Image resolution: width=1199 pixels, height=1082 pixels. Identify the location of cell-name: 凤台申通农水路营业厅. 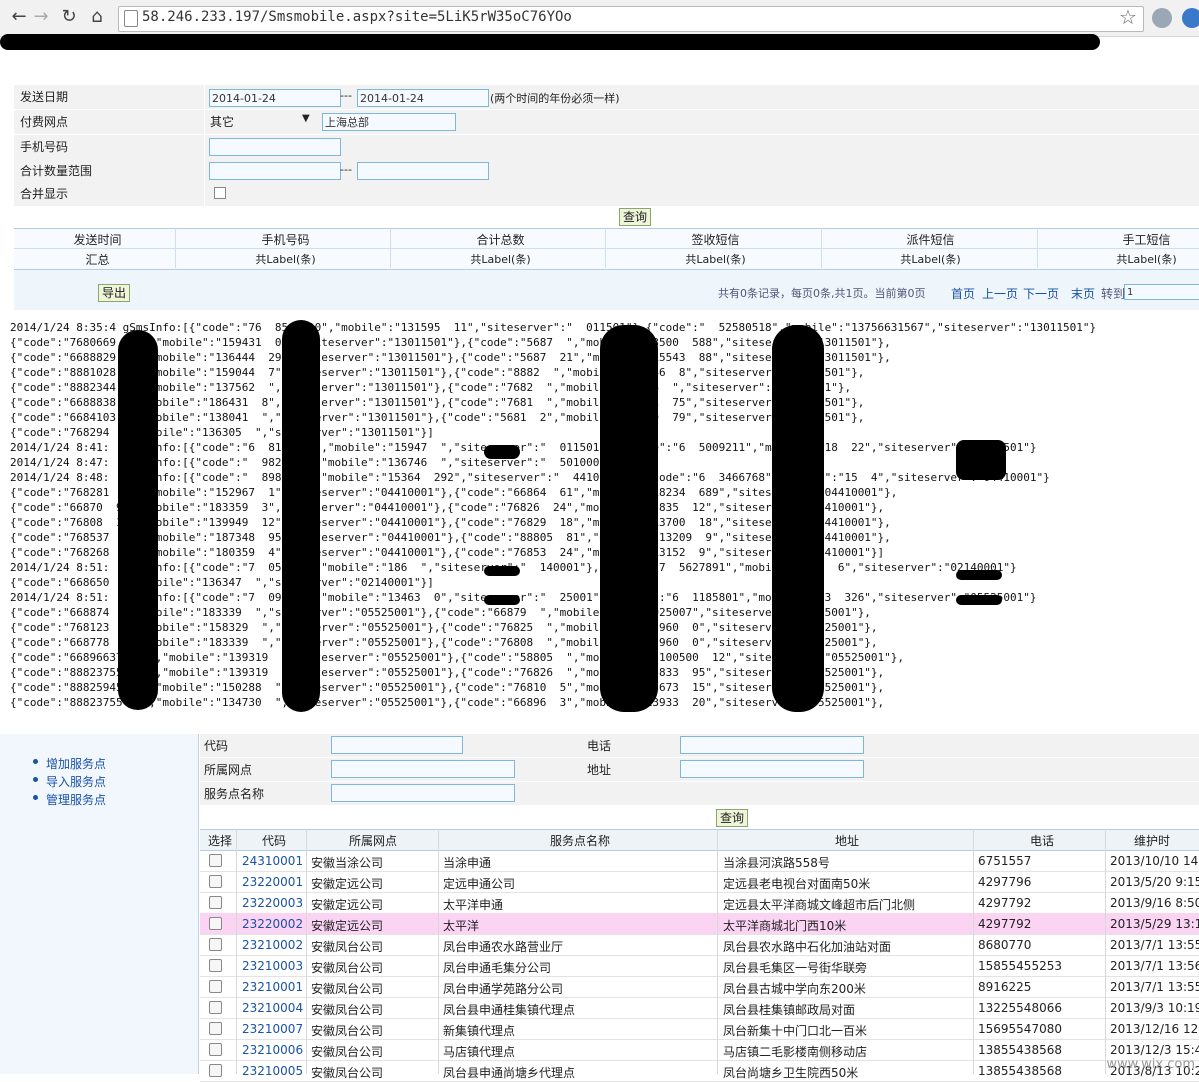
(503, 947).